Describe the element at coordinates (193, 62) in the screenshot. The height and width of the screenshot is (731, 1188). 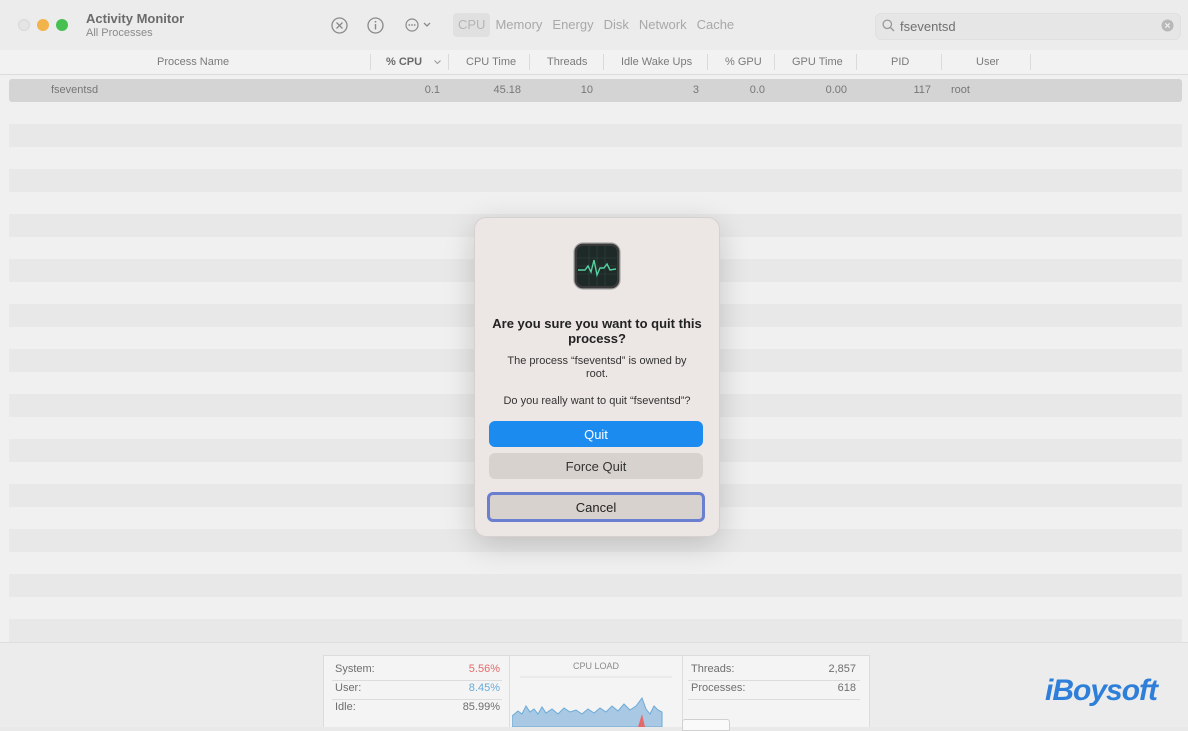
I see `column-process-name: Process Name` at that location.